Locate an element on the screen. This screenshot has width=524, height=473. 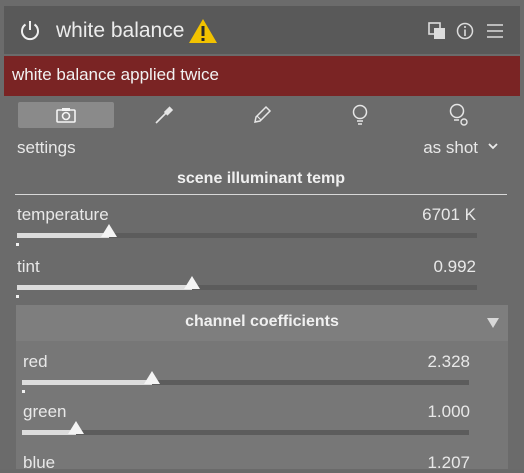
tint-label: tint is located at coordinates (28, 266).